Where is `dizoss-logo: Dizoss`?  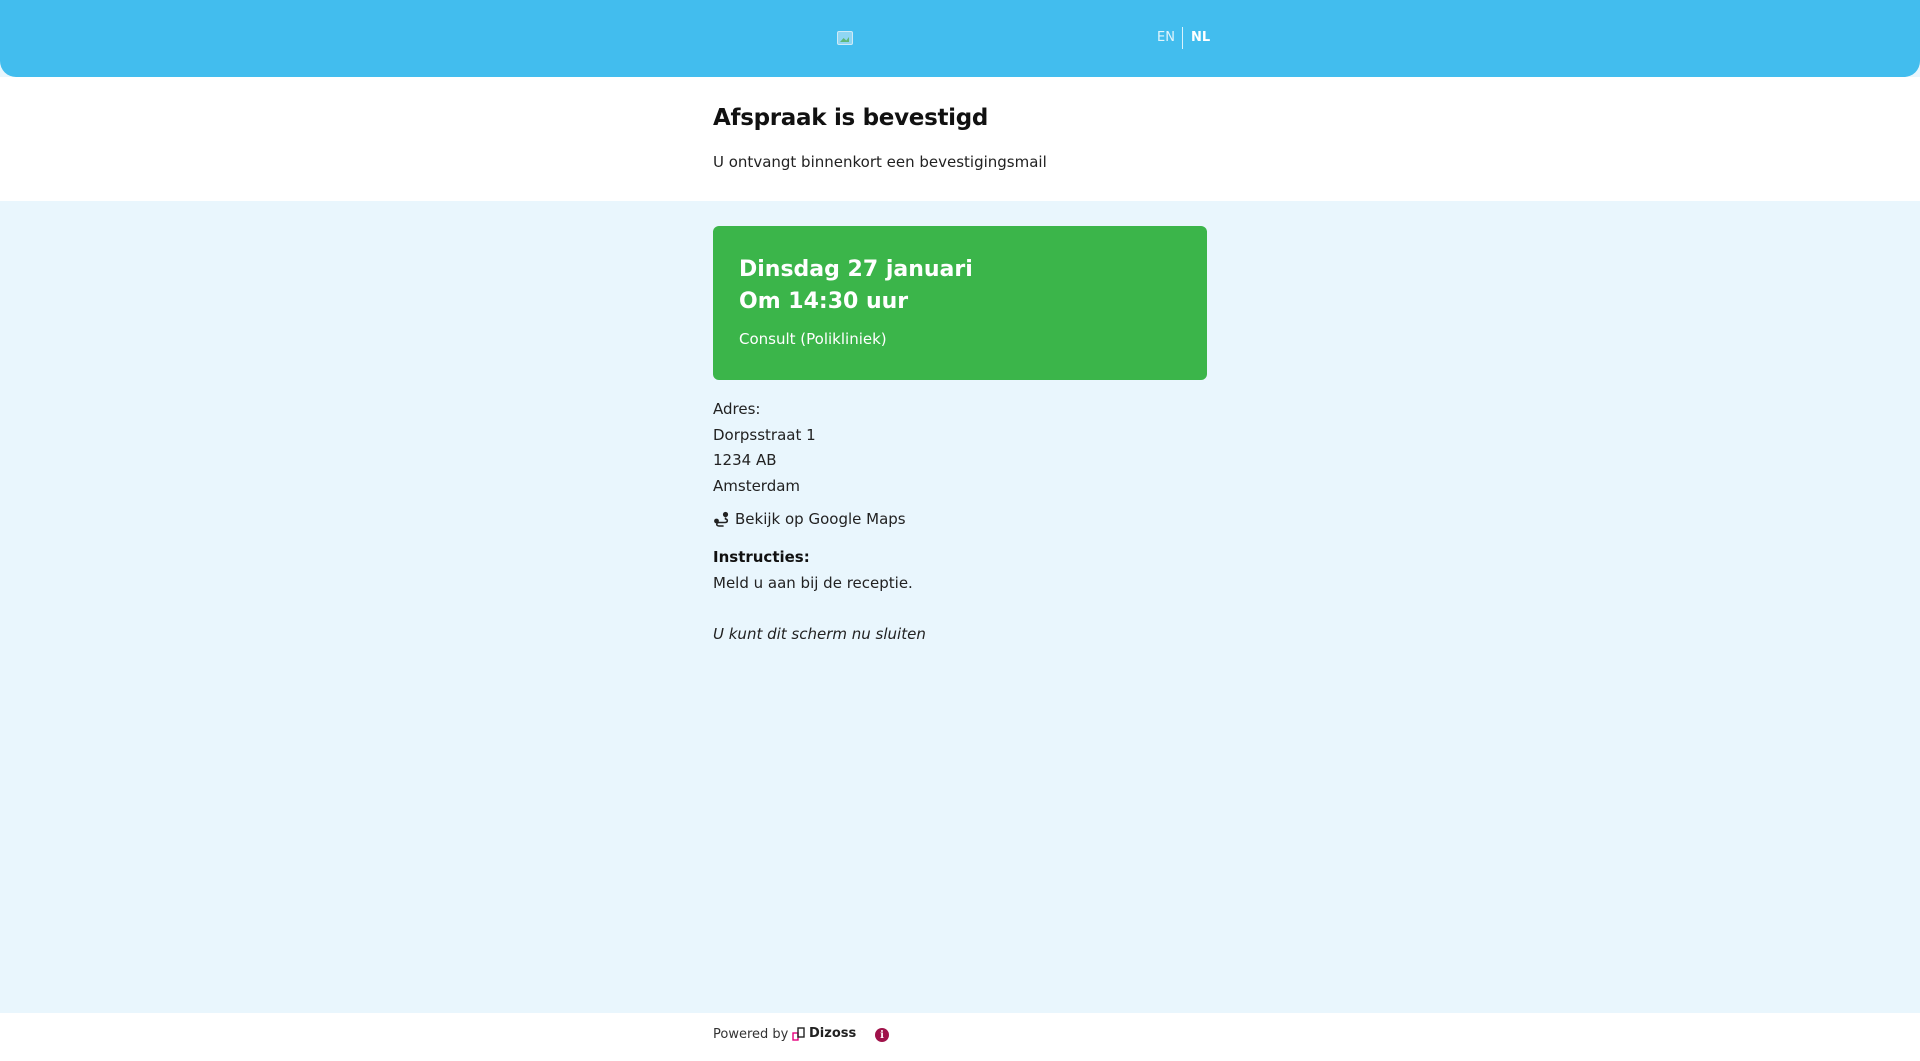
dizoss-logo: Dizoss is located at coordinates (824, 1033).